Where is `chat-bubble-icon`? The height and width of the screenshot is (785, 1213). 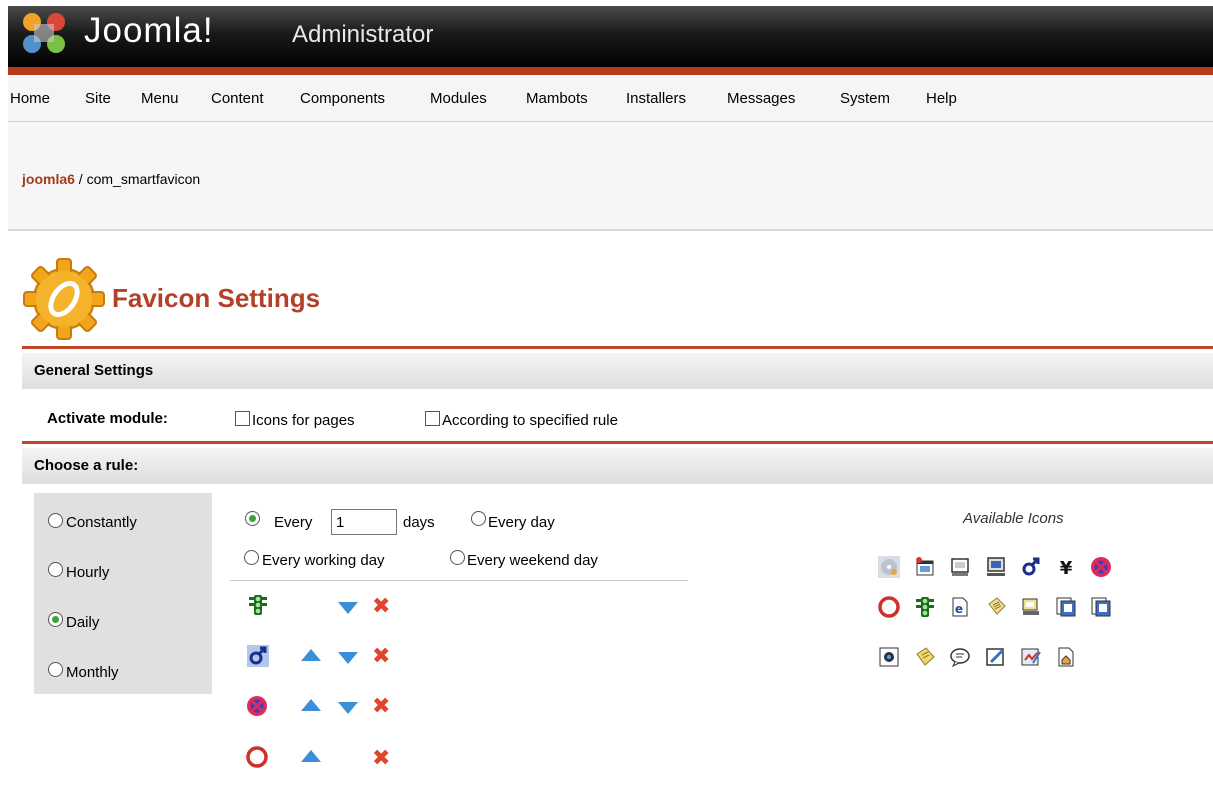 chat-bubble-icon is located at coordinates (960, 657).